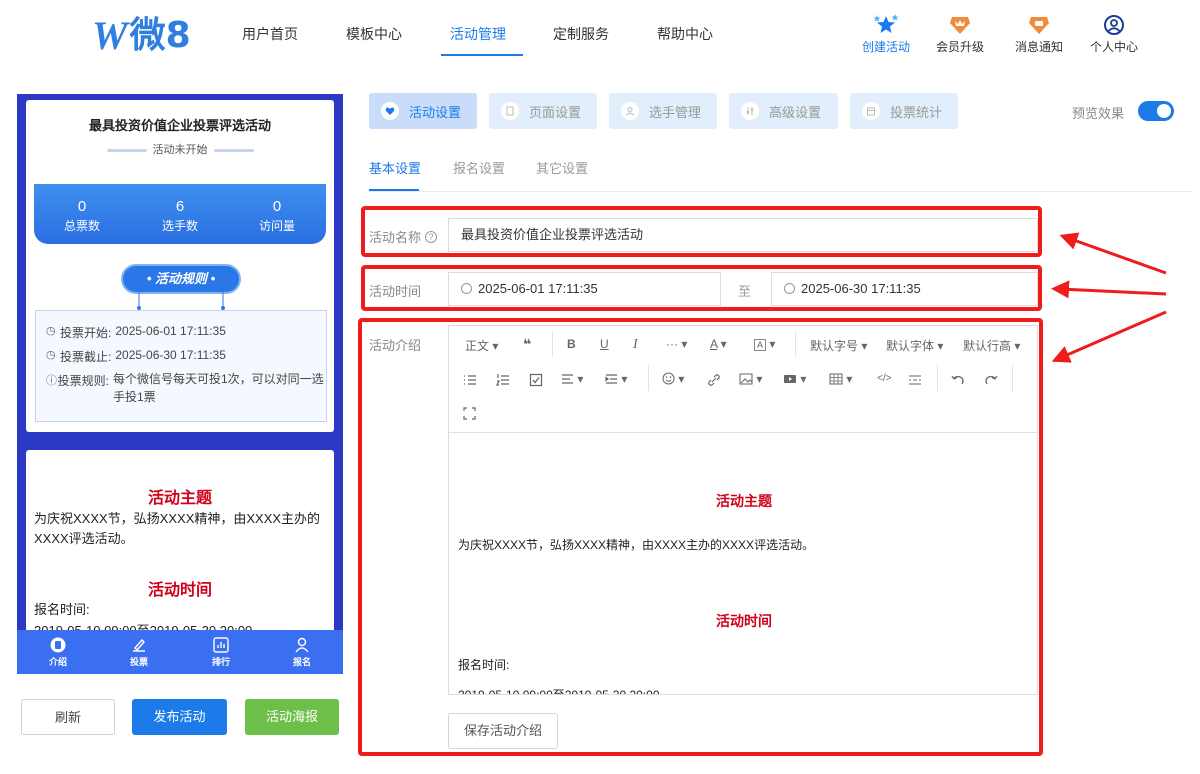 This screenshot has height=774, width=1200. Describe the element at coordinates (160, 35) in the screenshot. I see `logo-text: 微8` at that location.